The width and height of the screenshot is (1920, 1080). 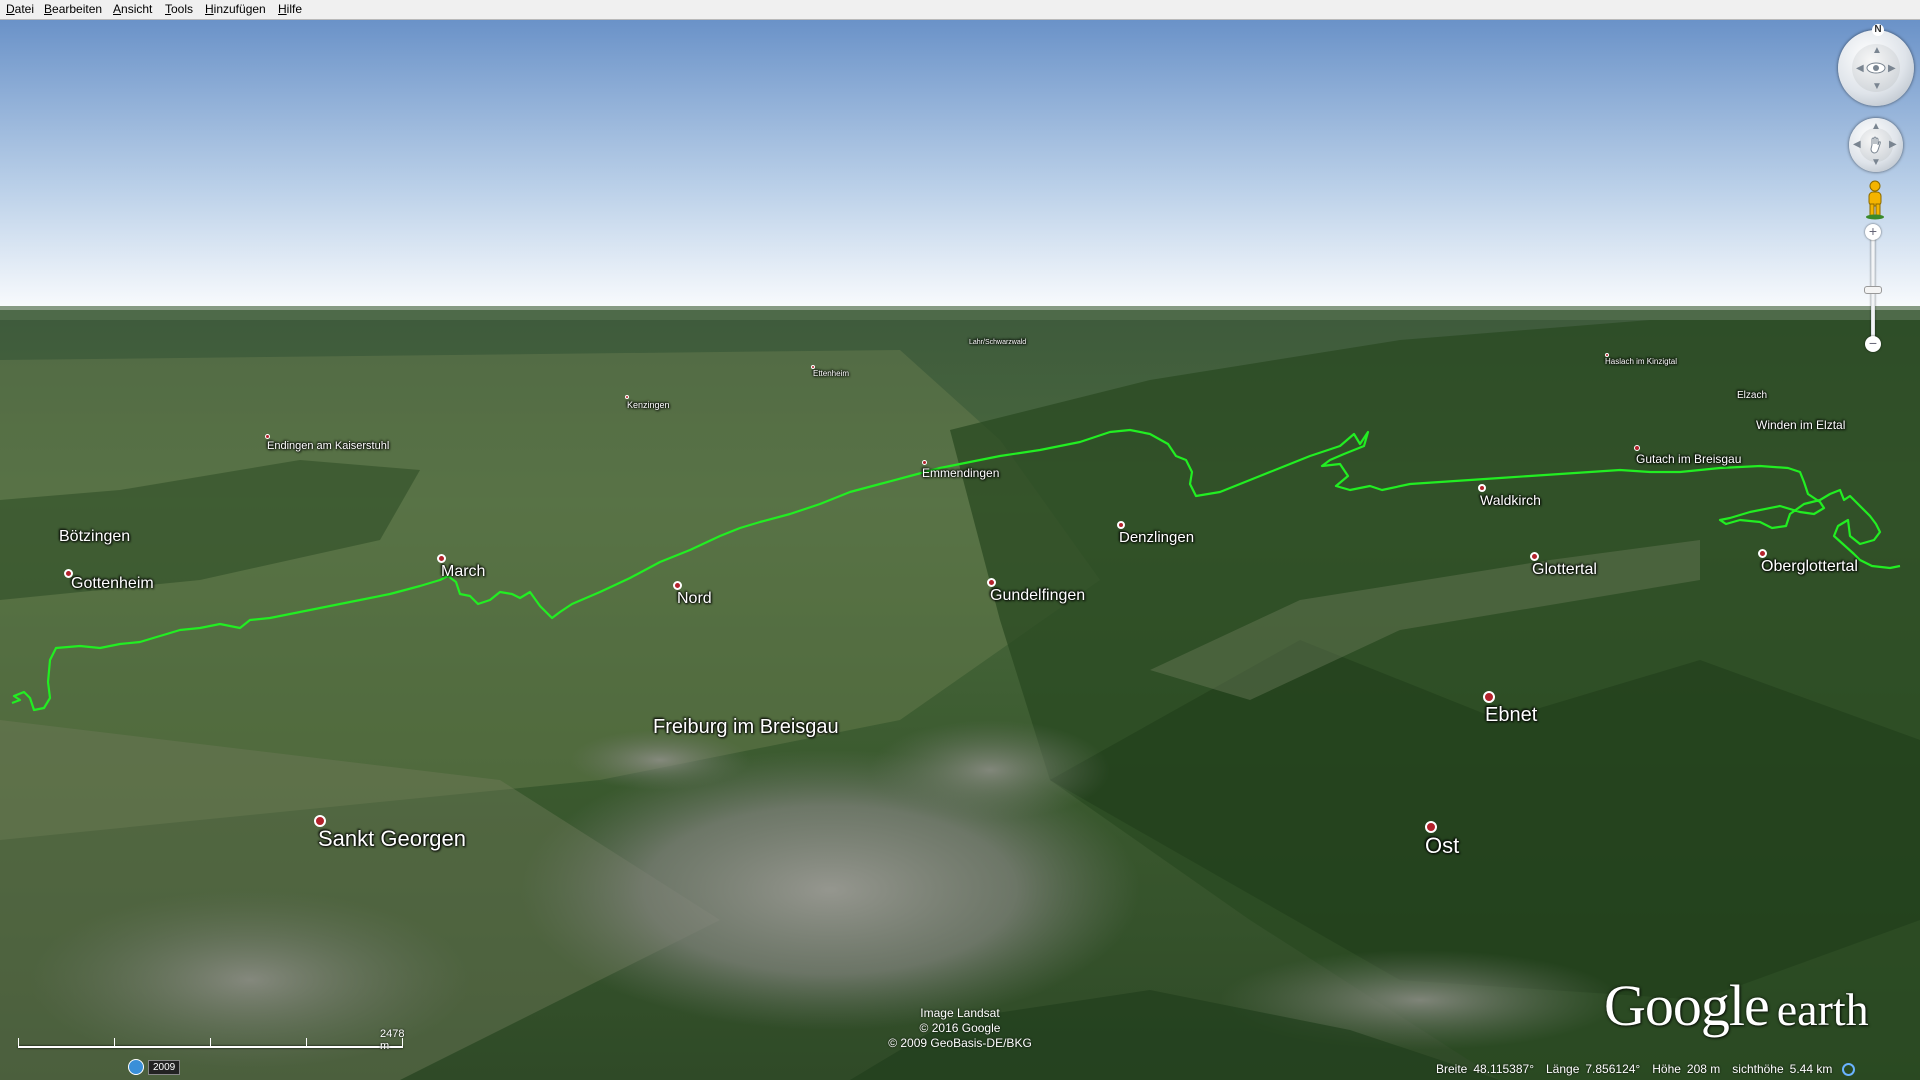 What do you see at coordinates (1641, 359) in the screenshot?
I see `place-haslach: Haslach im Kinzigtal` at bounding box center [1641, 359].